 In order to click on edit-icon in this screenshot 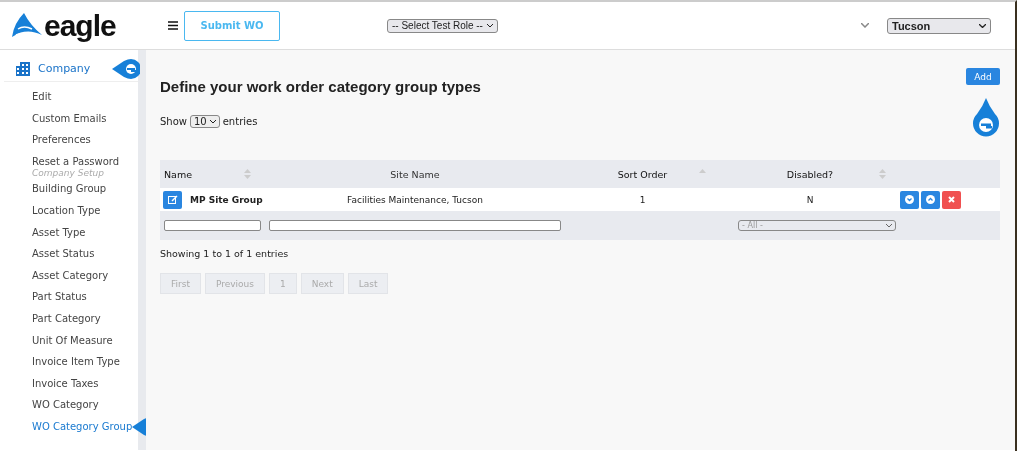, I will do `click(172, 199)`.